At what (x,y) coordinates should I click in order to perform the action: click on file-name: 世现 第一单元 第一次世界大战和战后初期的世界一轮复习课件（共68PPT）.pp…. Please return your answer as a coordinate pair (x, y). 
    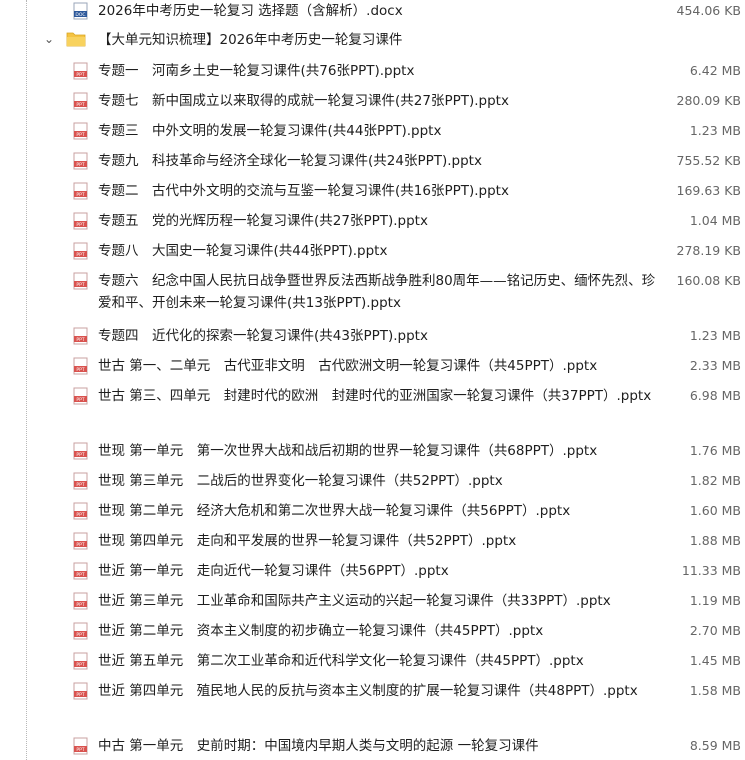
    Looking at the image, I should click on (348, 451).